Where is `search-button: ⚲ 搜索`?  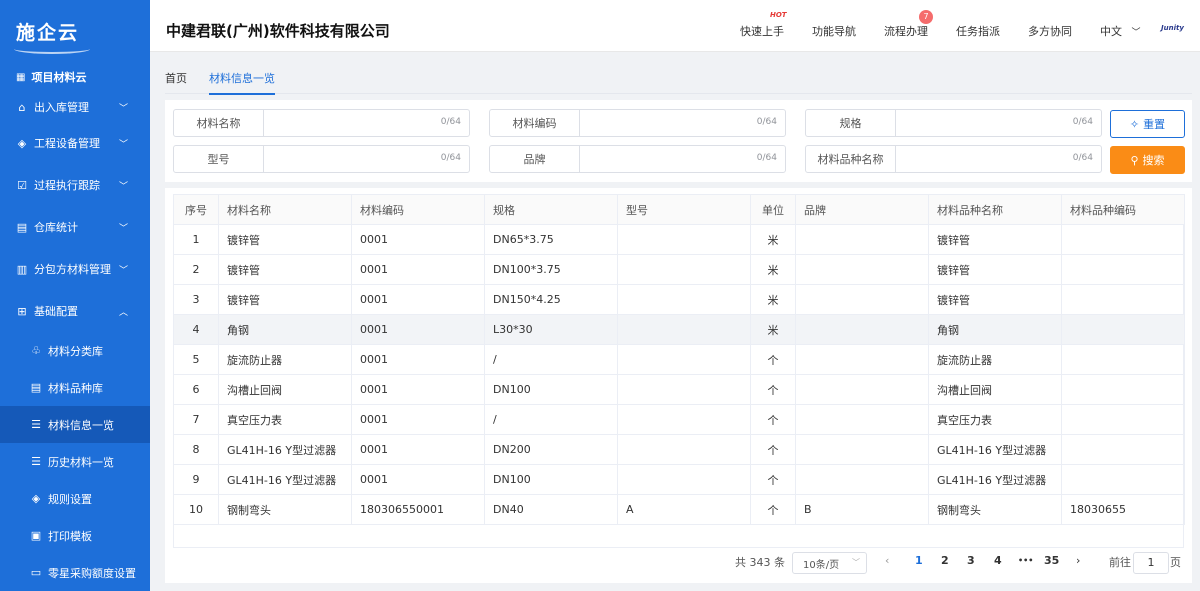 search-button: ⚲ 搜索 is located at coordinates (1147, 160).